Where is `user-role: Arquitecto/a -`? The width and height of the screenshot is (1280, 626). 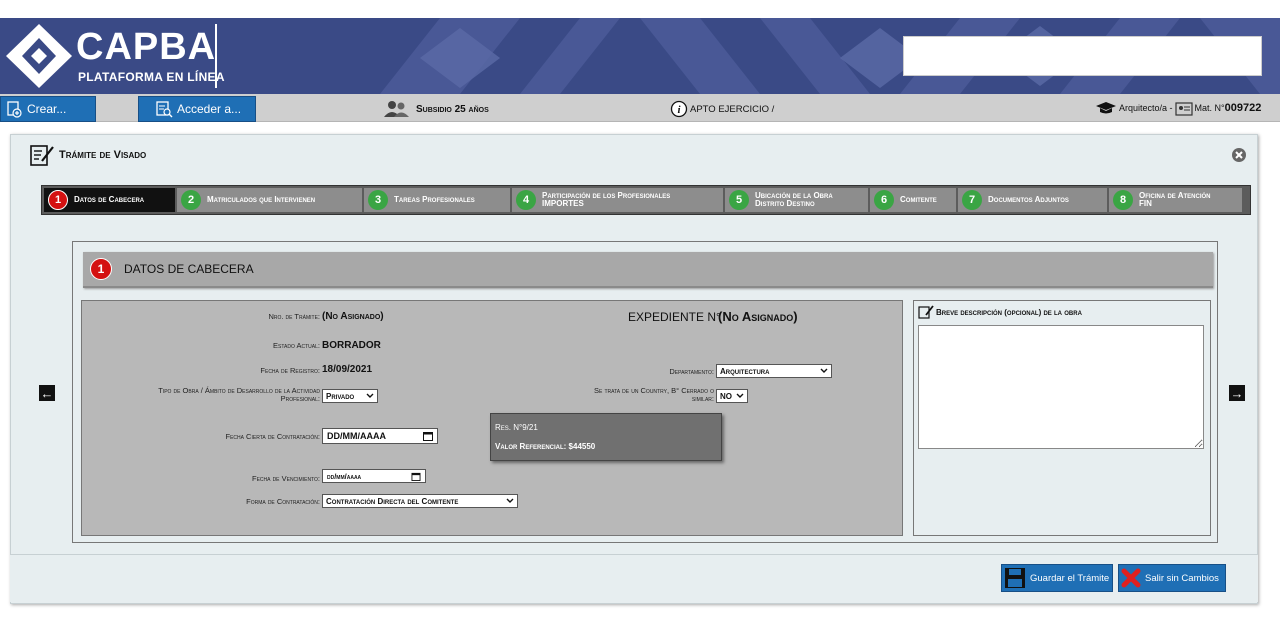 user-role: Arquitecto/a - is located at coordinates (1146, 108).